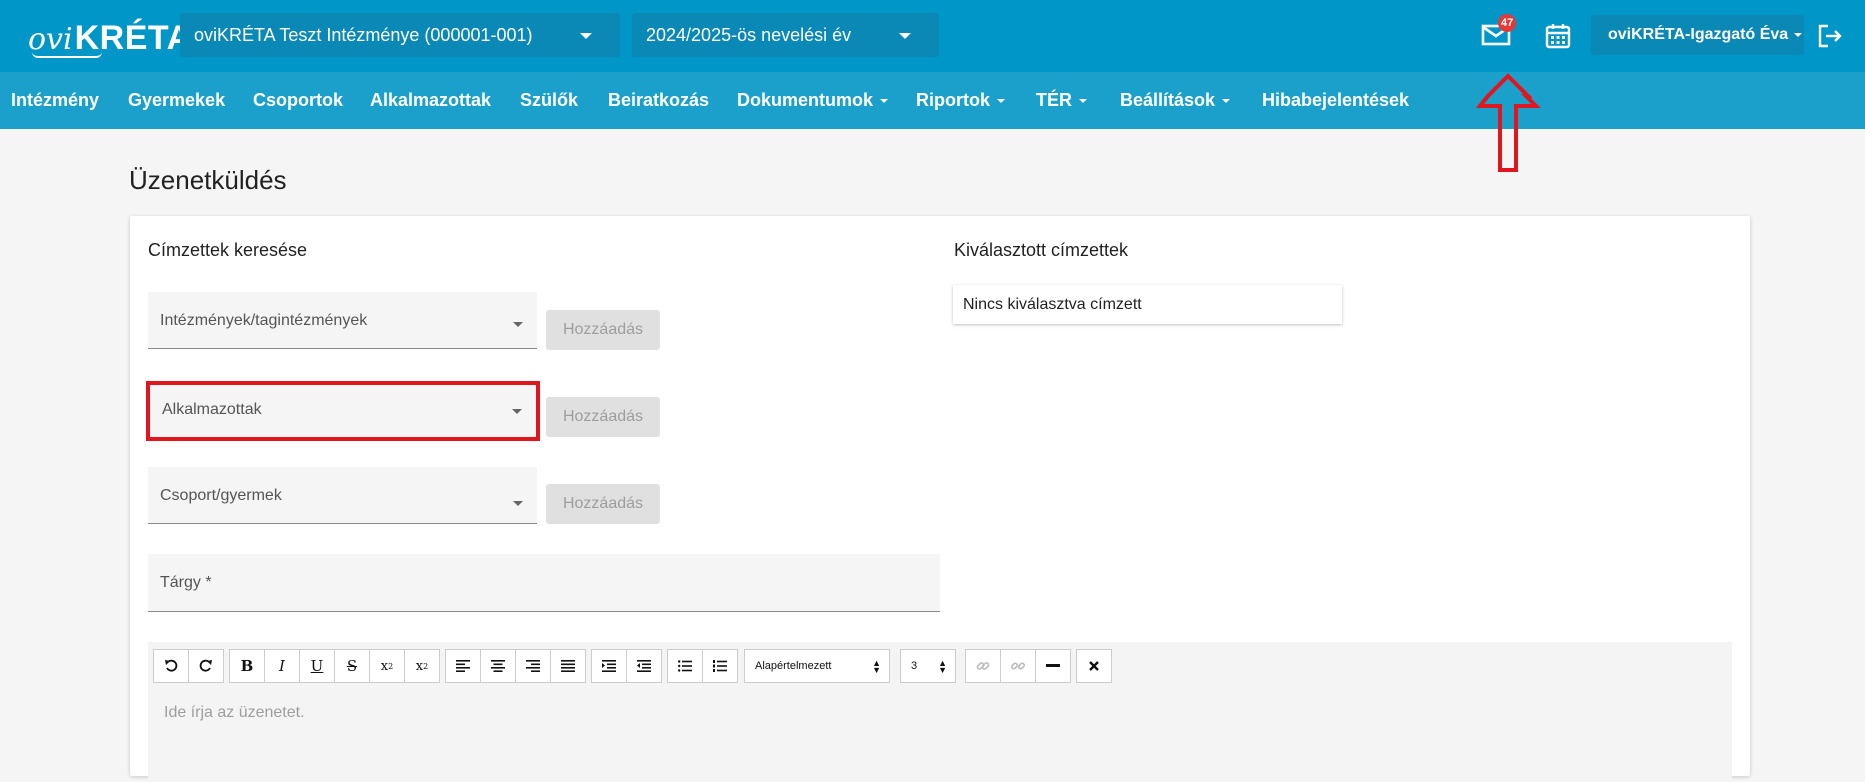 The width and height of the screenshot is (1865, 782). Describe the element at coordinates (1094, 666) in the screenshot. I see `clear-format-icon` at that location.